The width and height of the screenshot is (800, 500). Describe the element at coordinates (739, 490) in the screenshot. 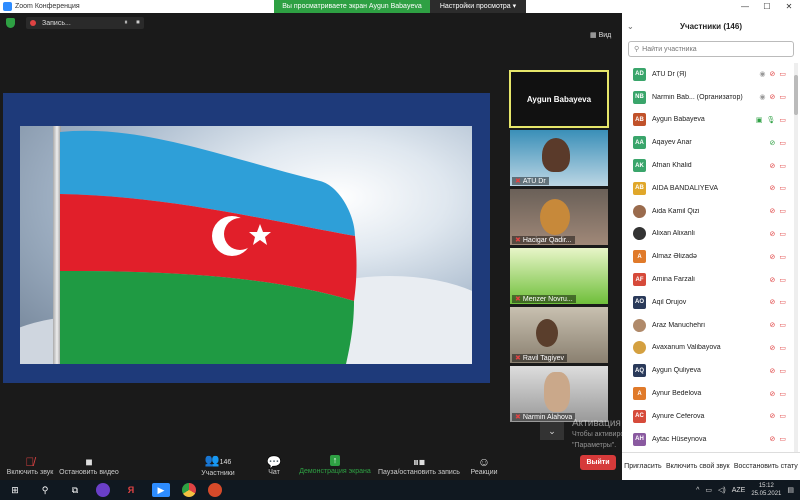

I see `keyboard-language: AZE` at that location.